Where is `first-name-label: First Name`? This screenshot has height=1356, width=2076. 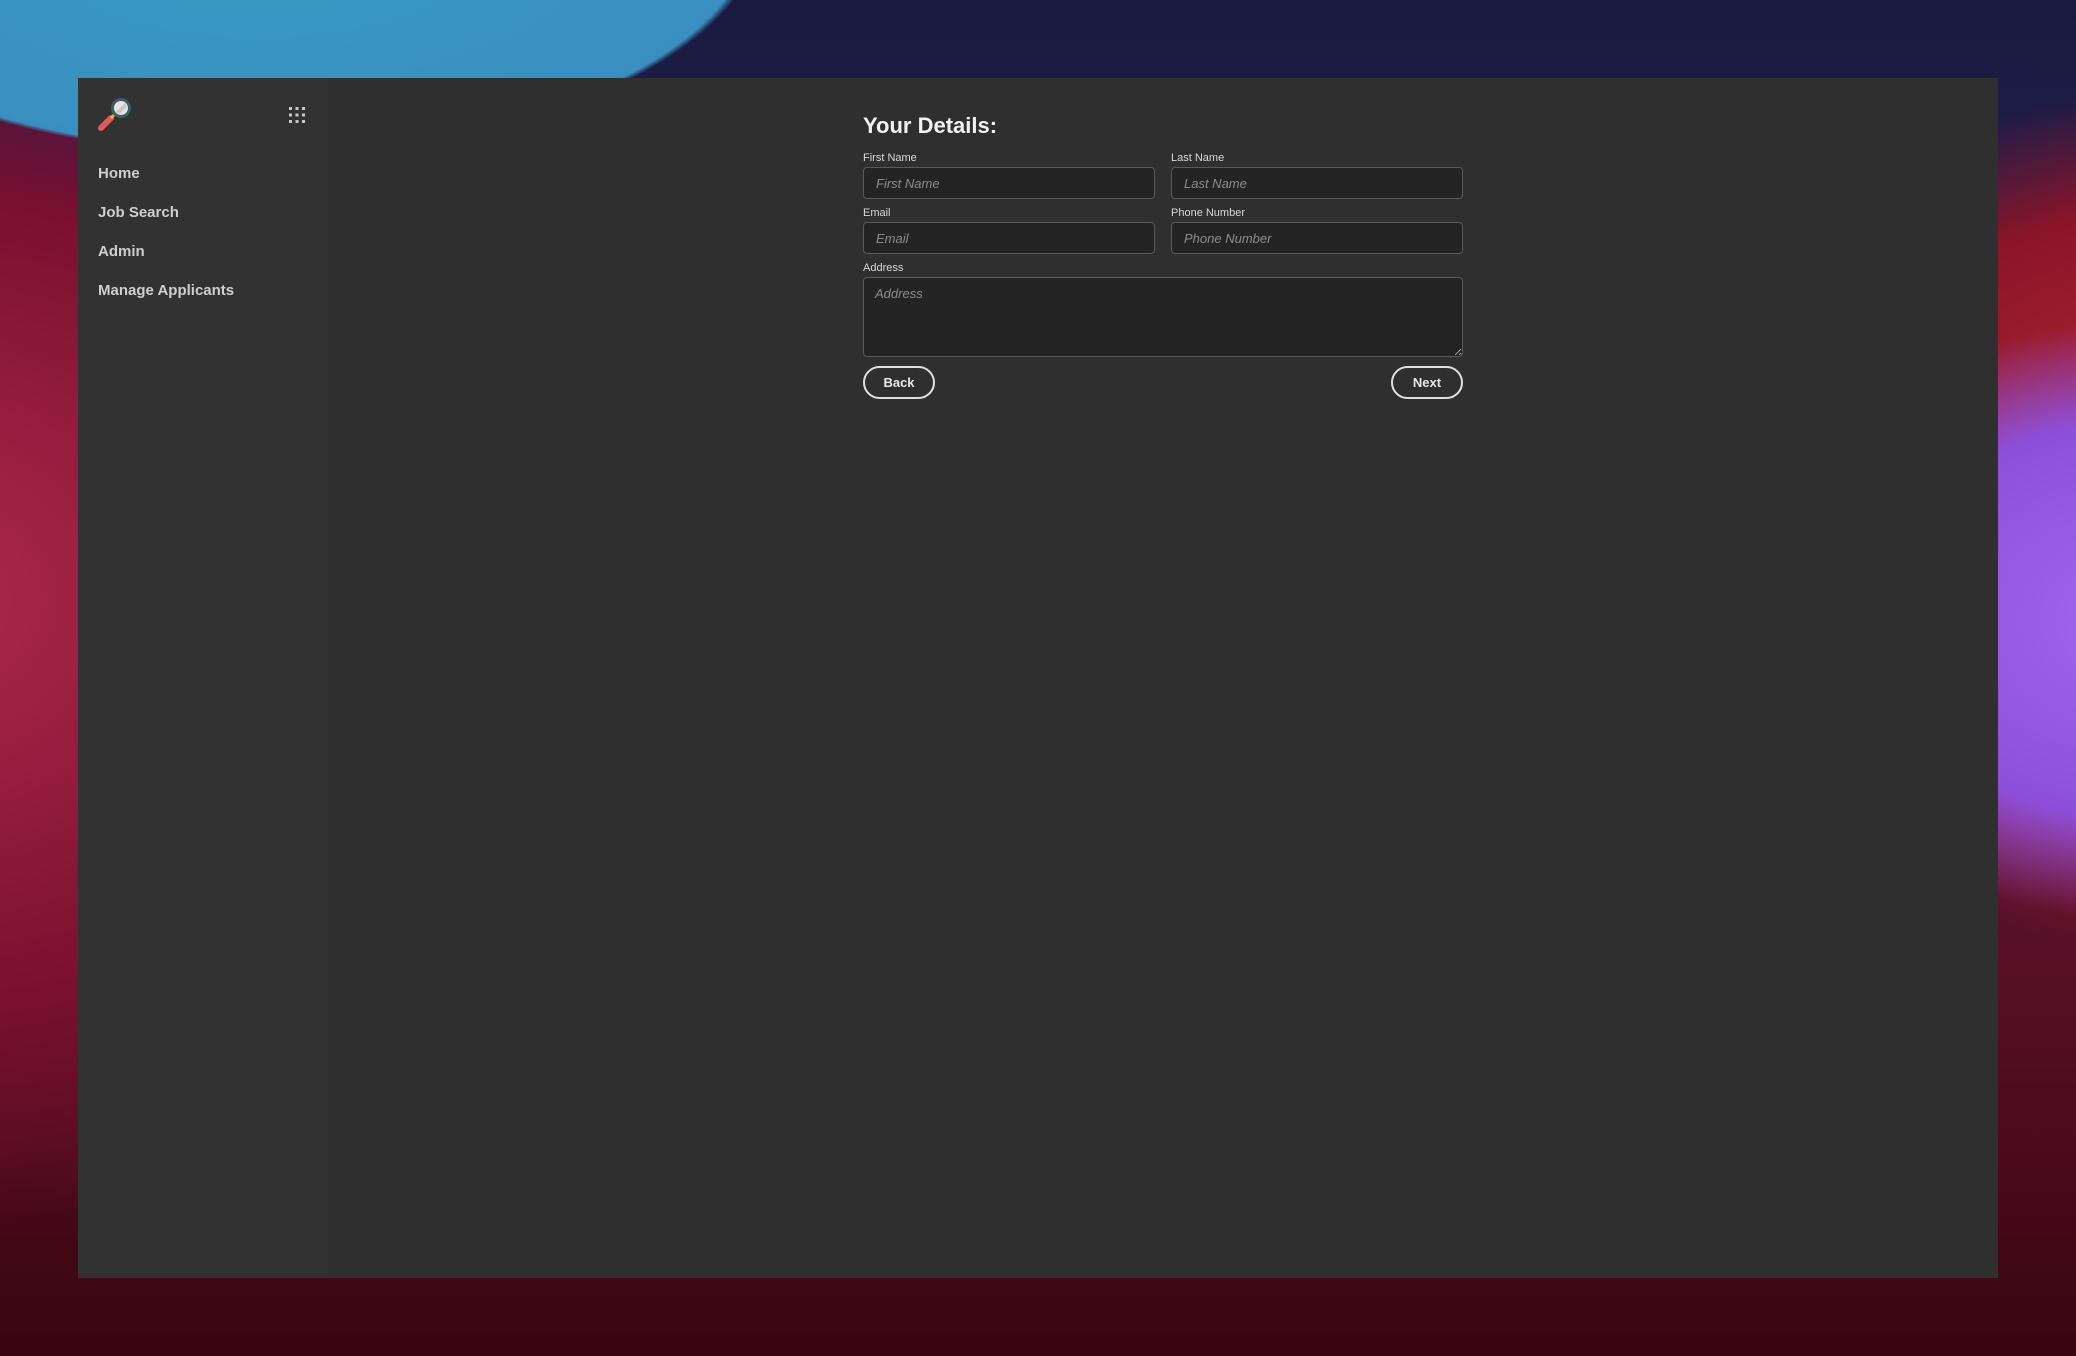 first-name-label: First Name is located at coordinates (890, 158).